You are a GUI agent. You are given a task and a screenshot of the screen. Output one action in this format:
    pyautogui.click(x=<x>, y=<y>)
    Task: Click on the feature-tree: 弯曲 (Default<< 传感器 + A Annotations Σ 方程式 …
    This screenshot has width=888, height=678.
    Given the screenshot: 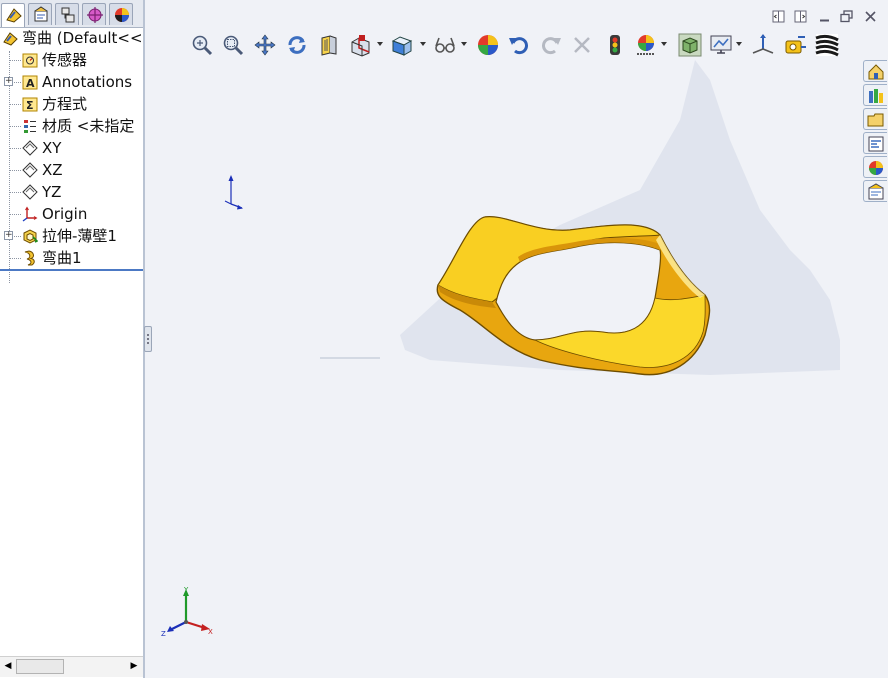 What is the action you would take?
    pyautogui.click(x=71, y=155)
    